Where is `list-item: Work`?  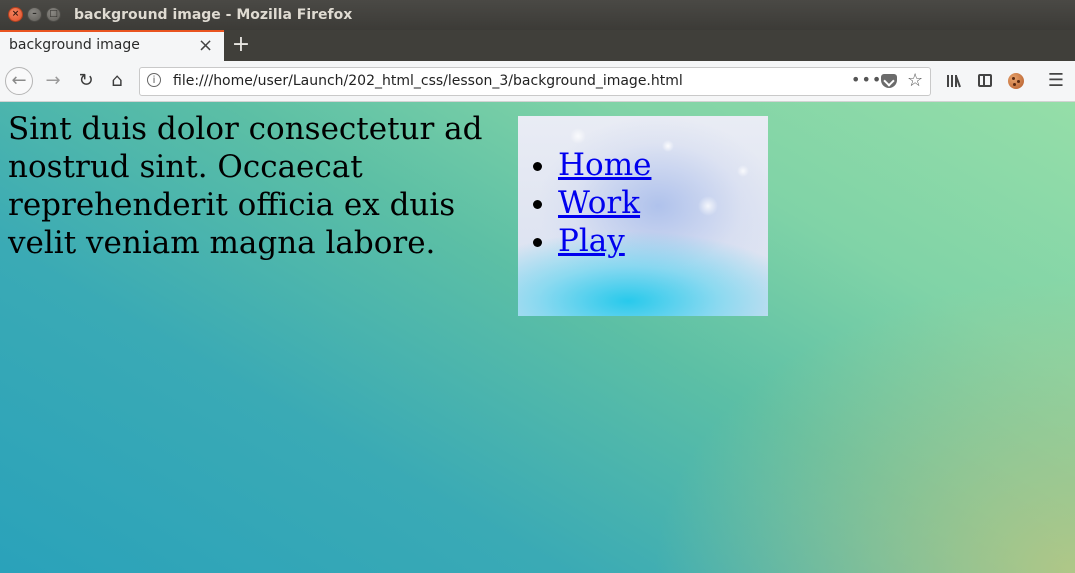 list-item: Work is located at coordinates (604, 203).